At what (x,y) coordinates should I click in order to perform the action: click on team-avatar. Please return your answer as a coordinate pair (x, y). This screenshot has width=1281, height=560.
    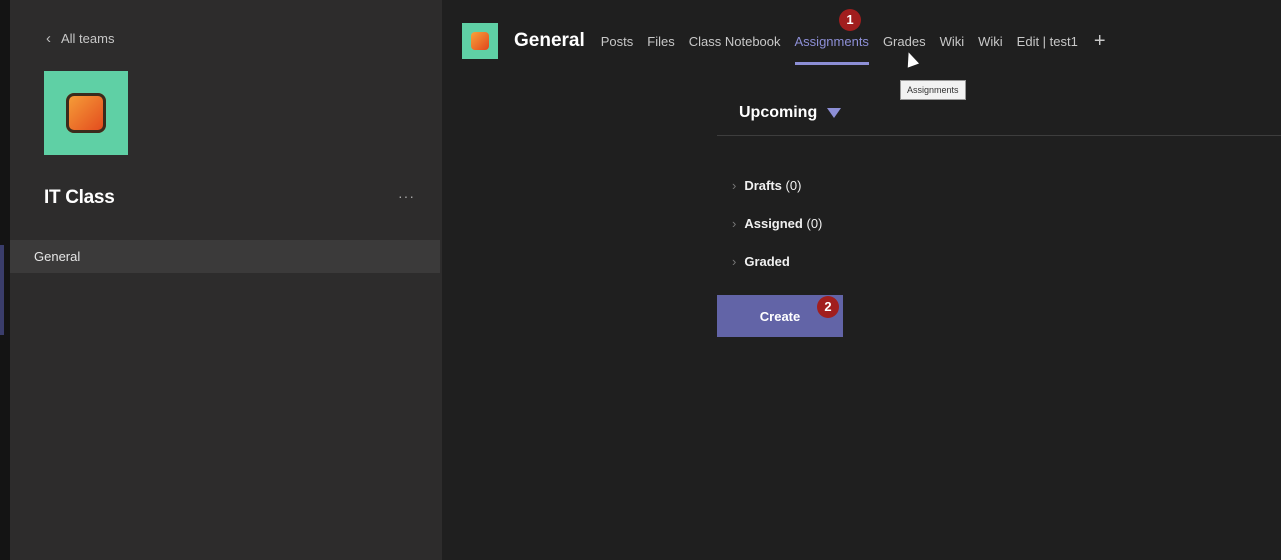
    Looking at the image, I should click on (86, 113).